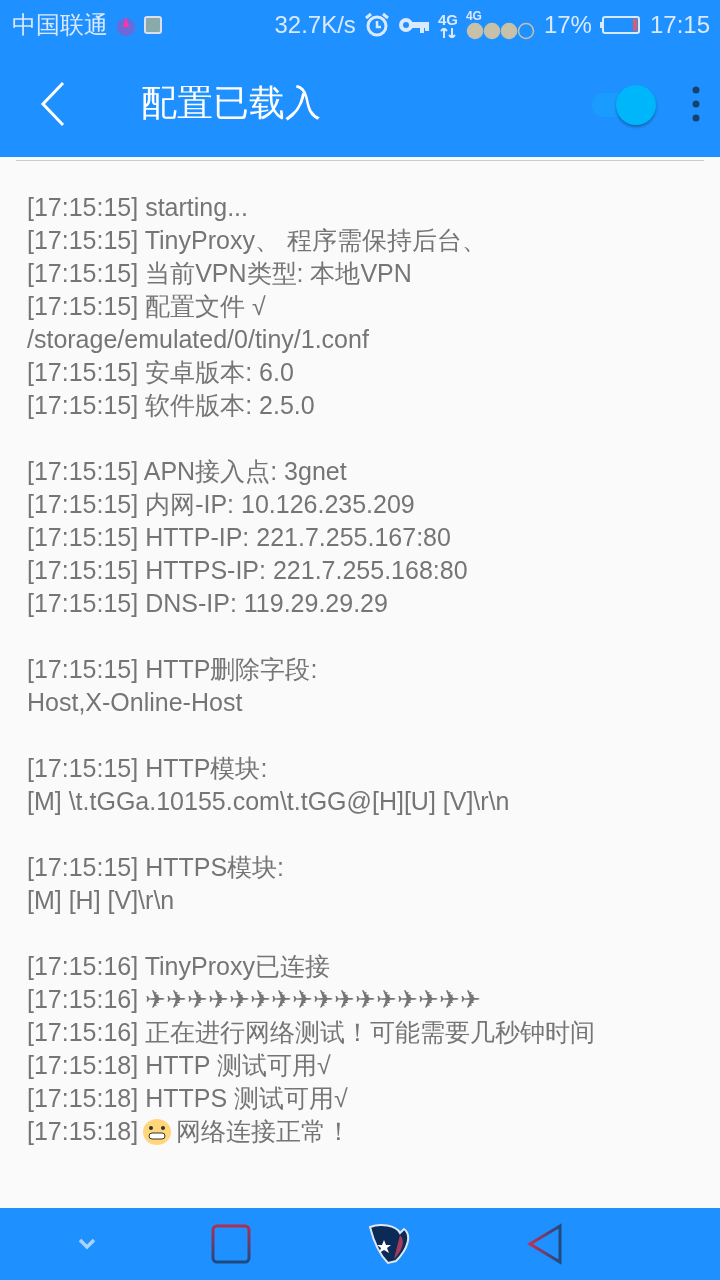  What do you see at coordinates (239, 537) in the screenshot?
I see `log-line: [17:15:15] HTTP-IP: 221.7.255.167:80` at bounding box center [239, 537].